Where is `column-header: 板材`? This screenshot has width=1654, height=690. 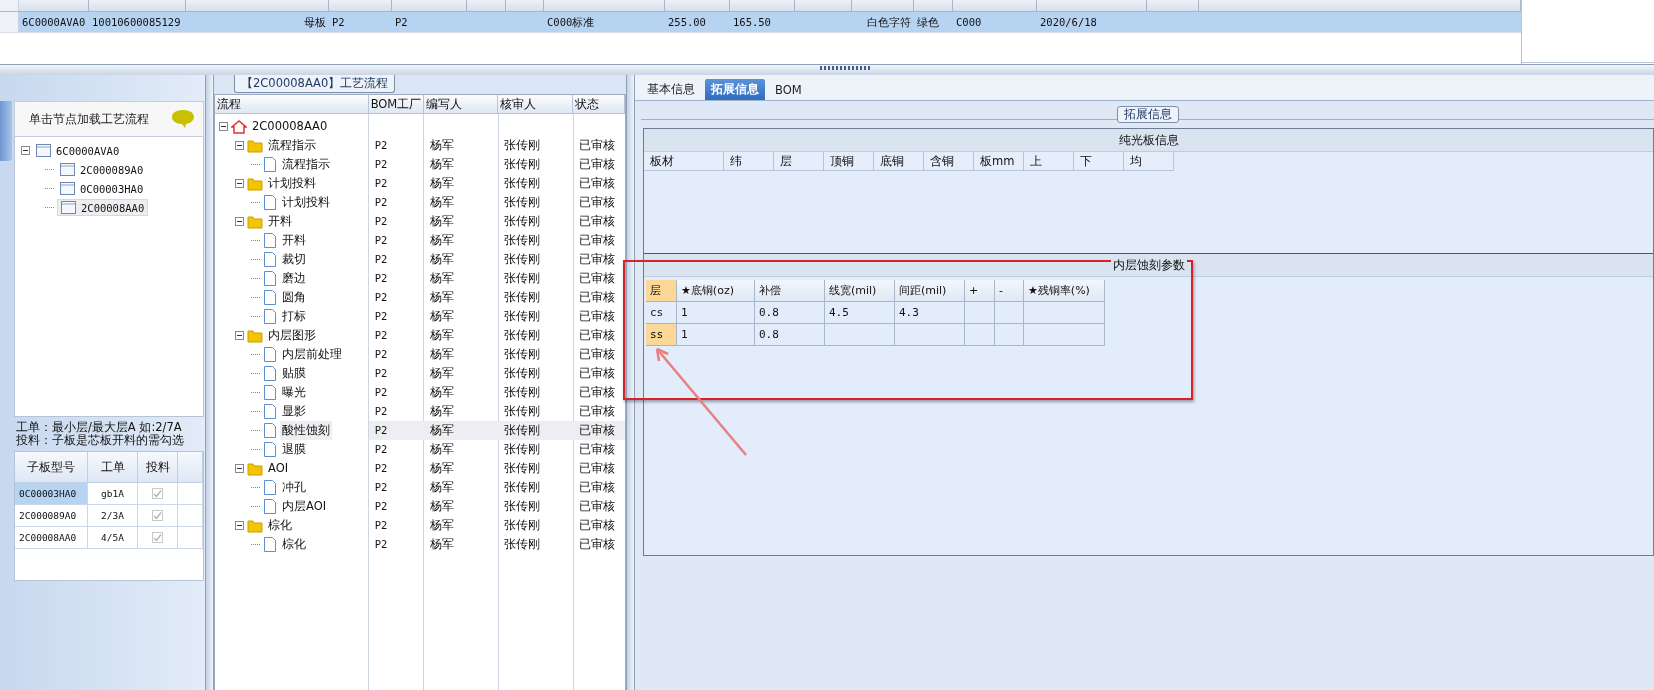
column-header: 板材 is located at coordinates (684, 161).